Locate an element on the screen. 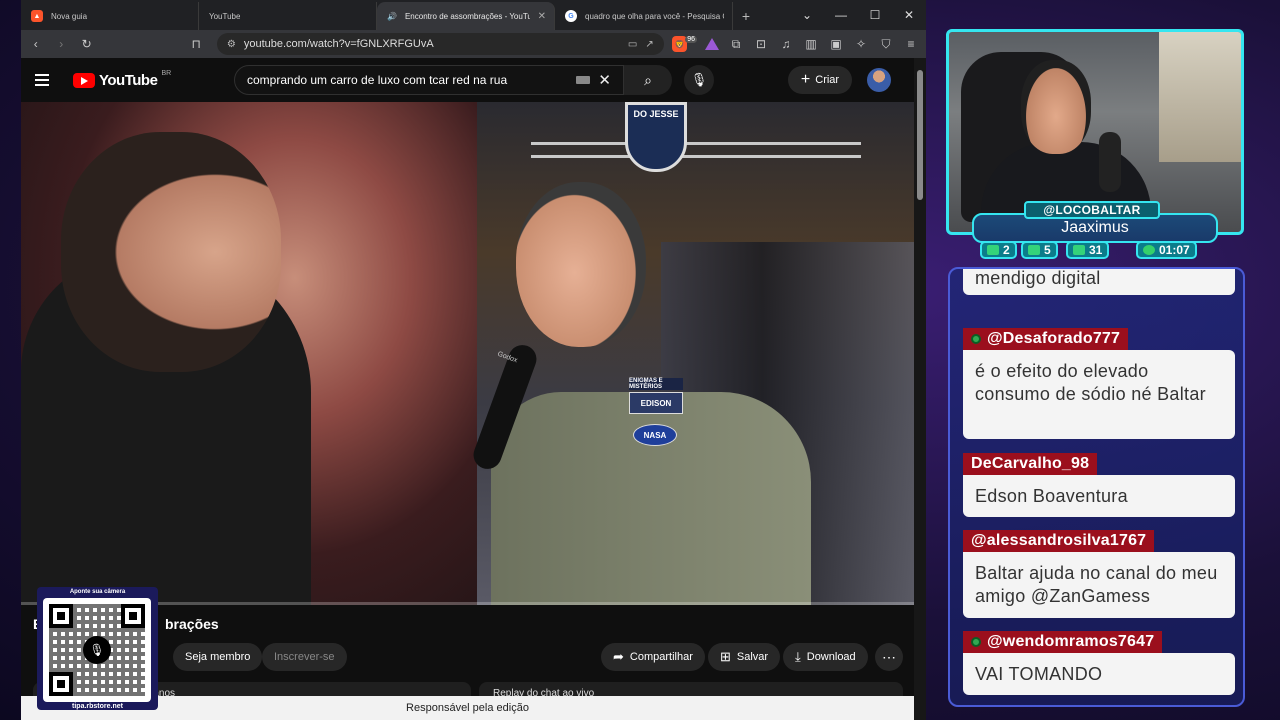  microphone-icon: 🎙 is located at coordinates (699, 79).